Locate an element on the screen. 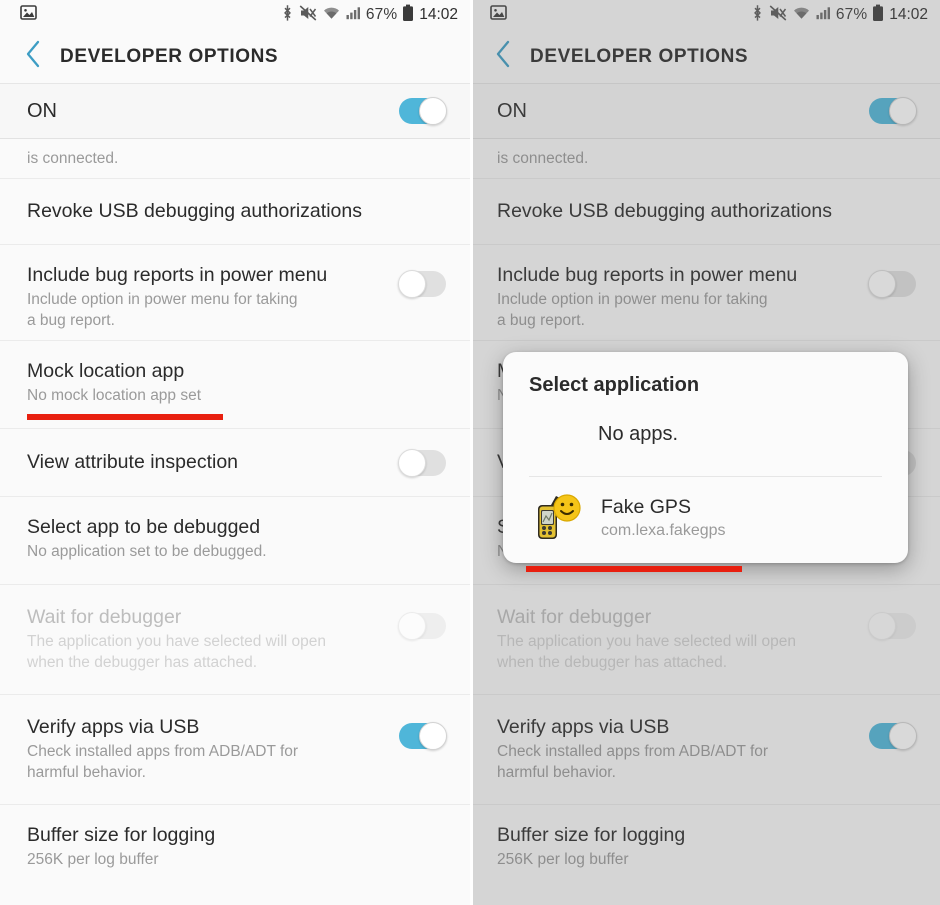  list-item-view-attribute-inspection: View attribute inspection is located at coordinates (235, 463).